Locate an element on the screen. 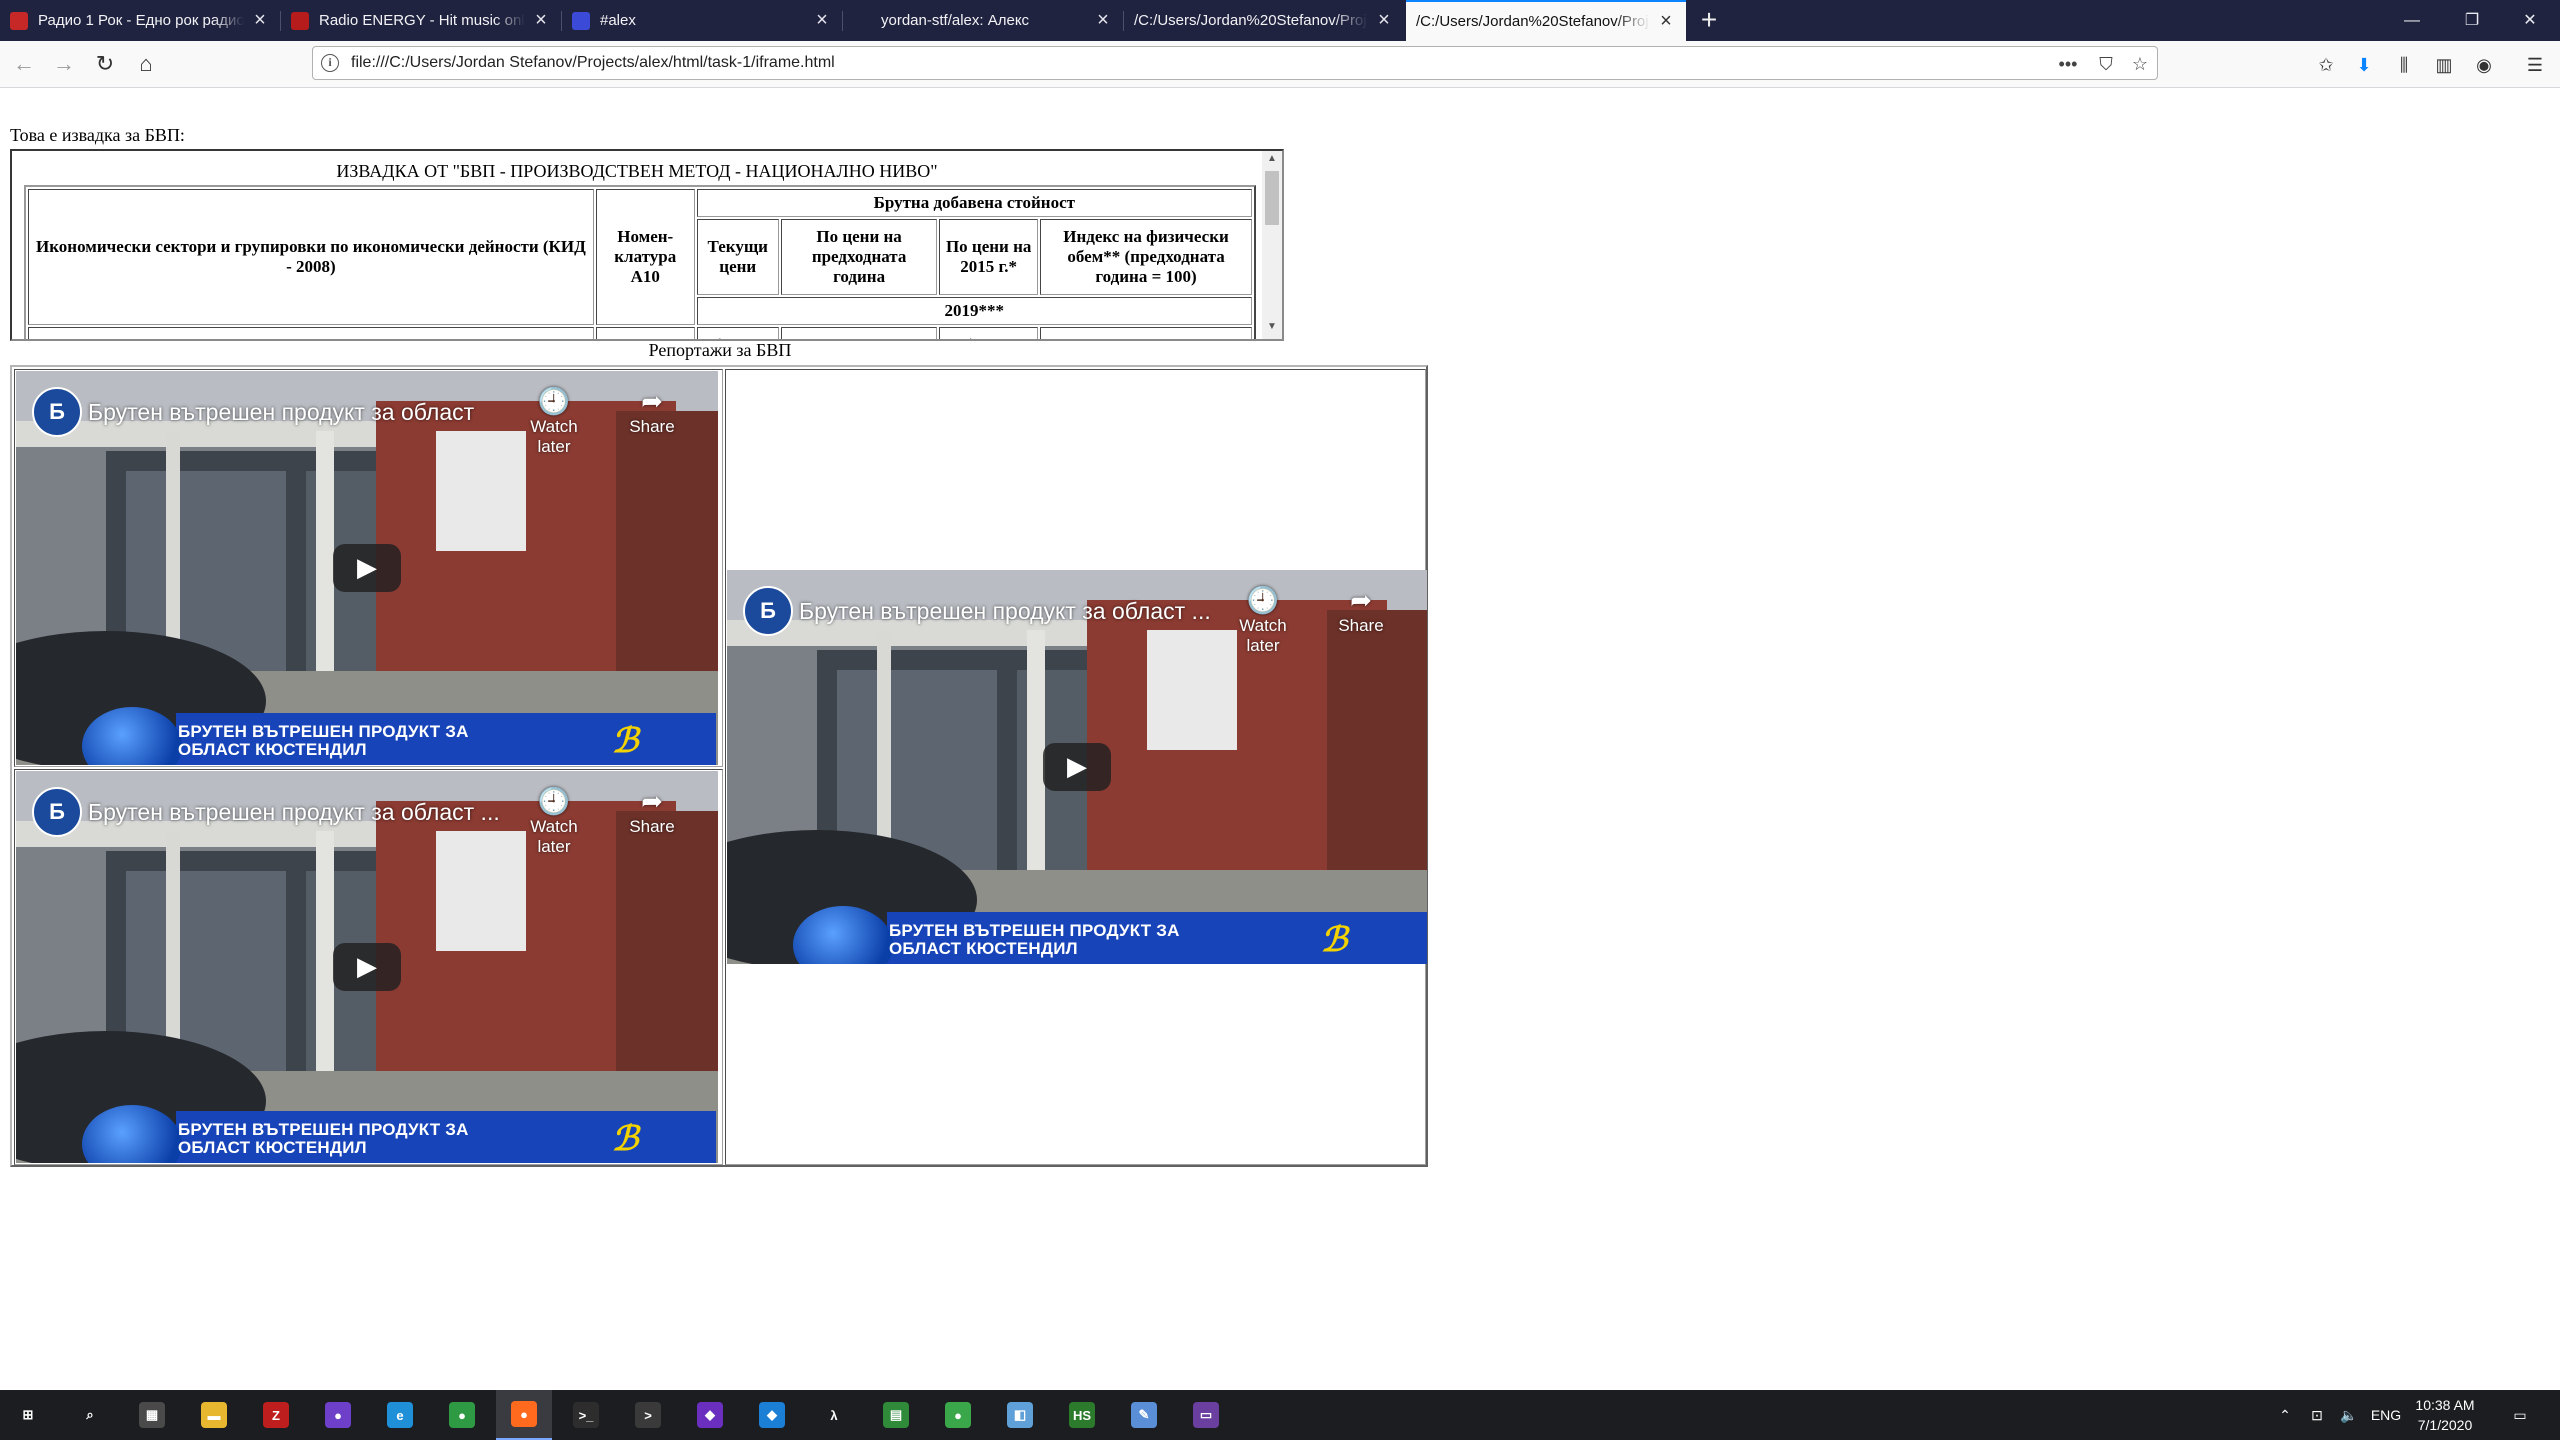  pocket-icon: ⛉ is located at coordinates (2106, 64).